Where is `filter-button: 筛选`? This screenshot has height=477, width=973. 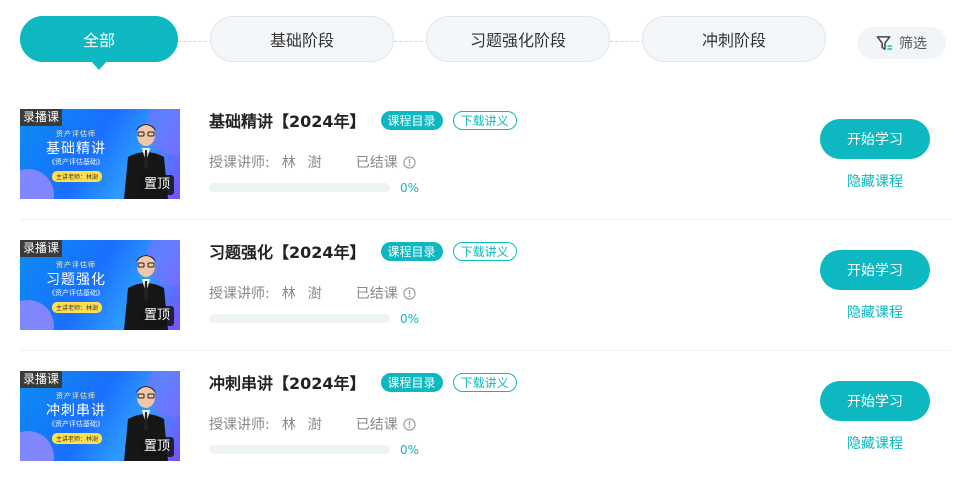
filter-button: 筛选 is located at coordinates (901, 43).